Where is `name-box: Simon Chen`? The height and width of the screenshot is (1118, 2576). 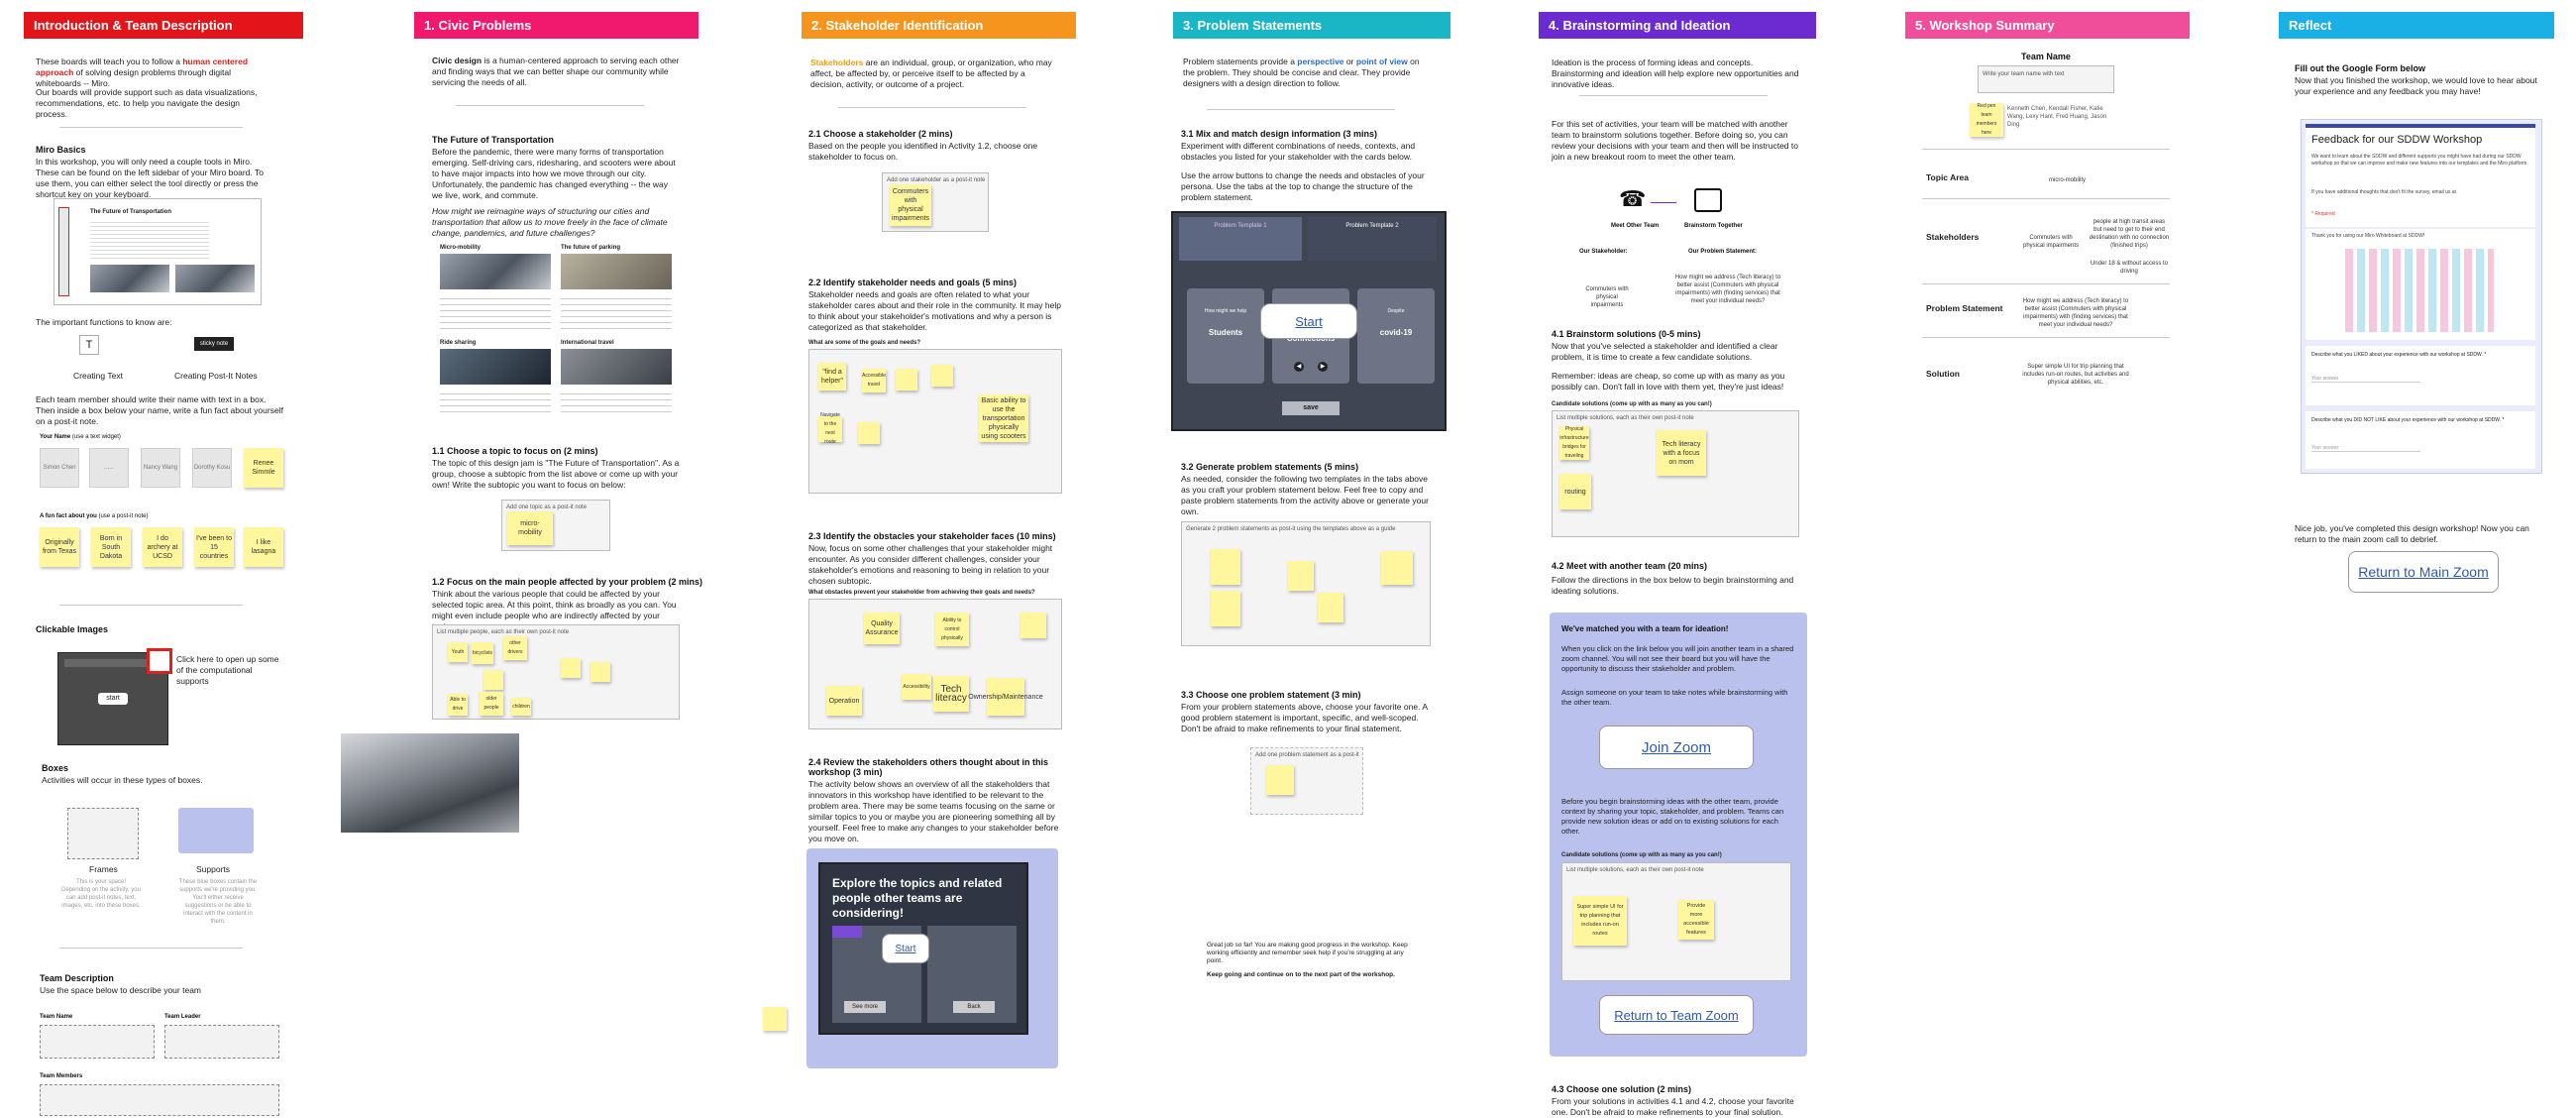 name-box: Simon Chen is located at coordinates (59, 468).